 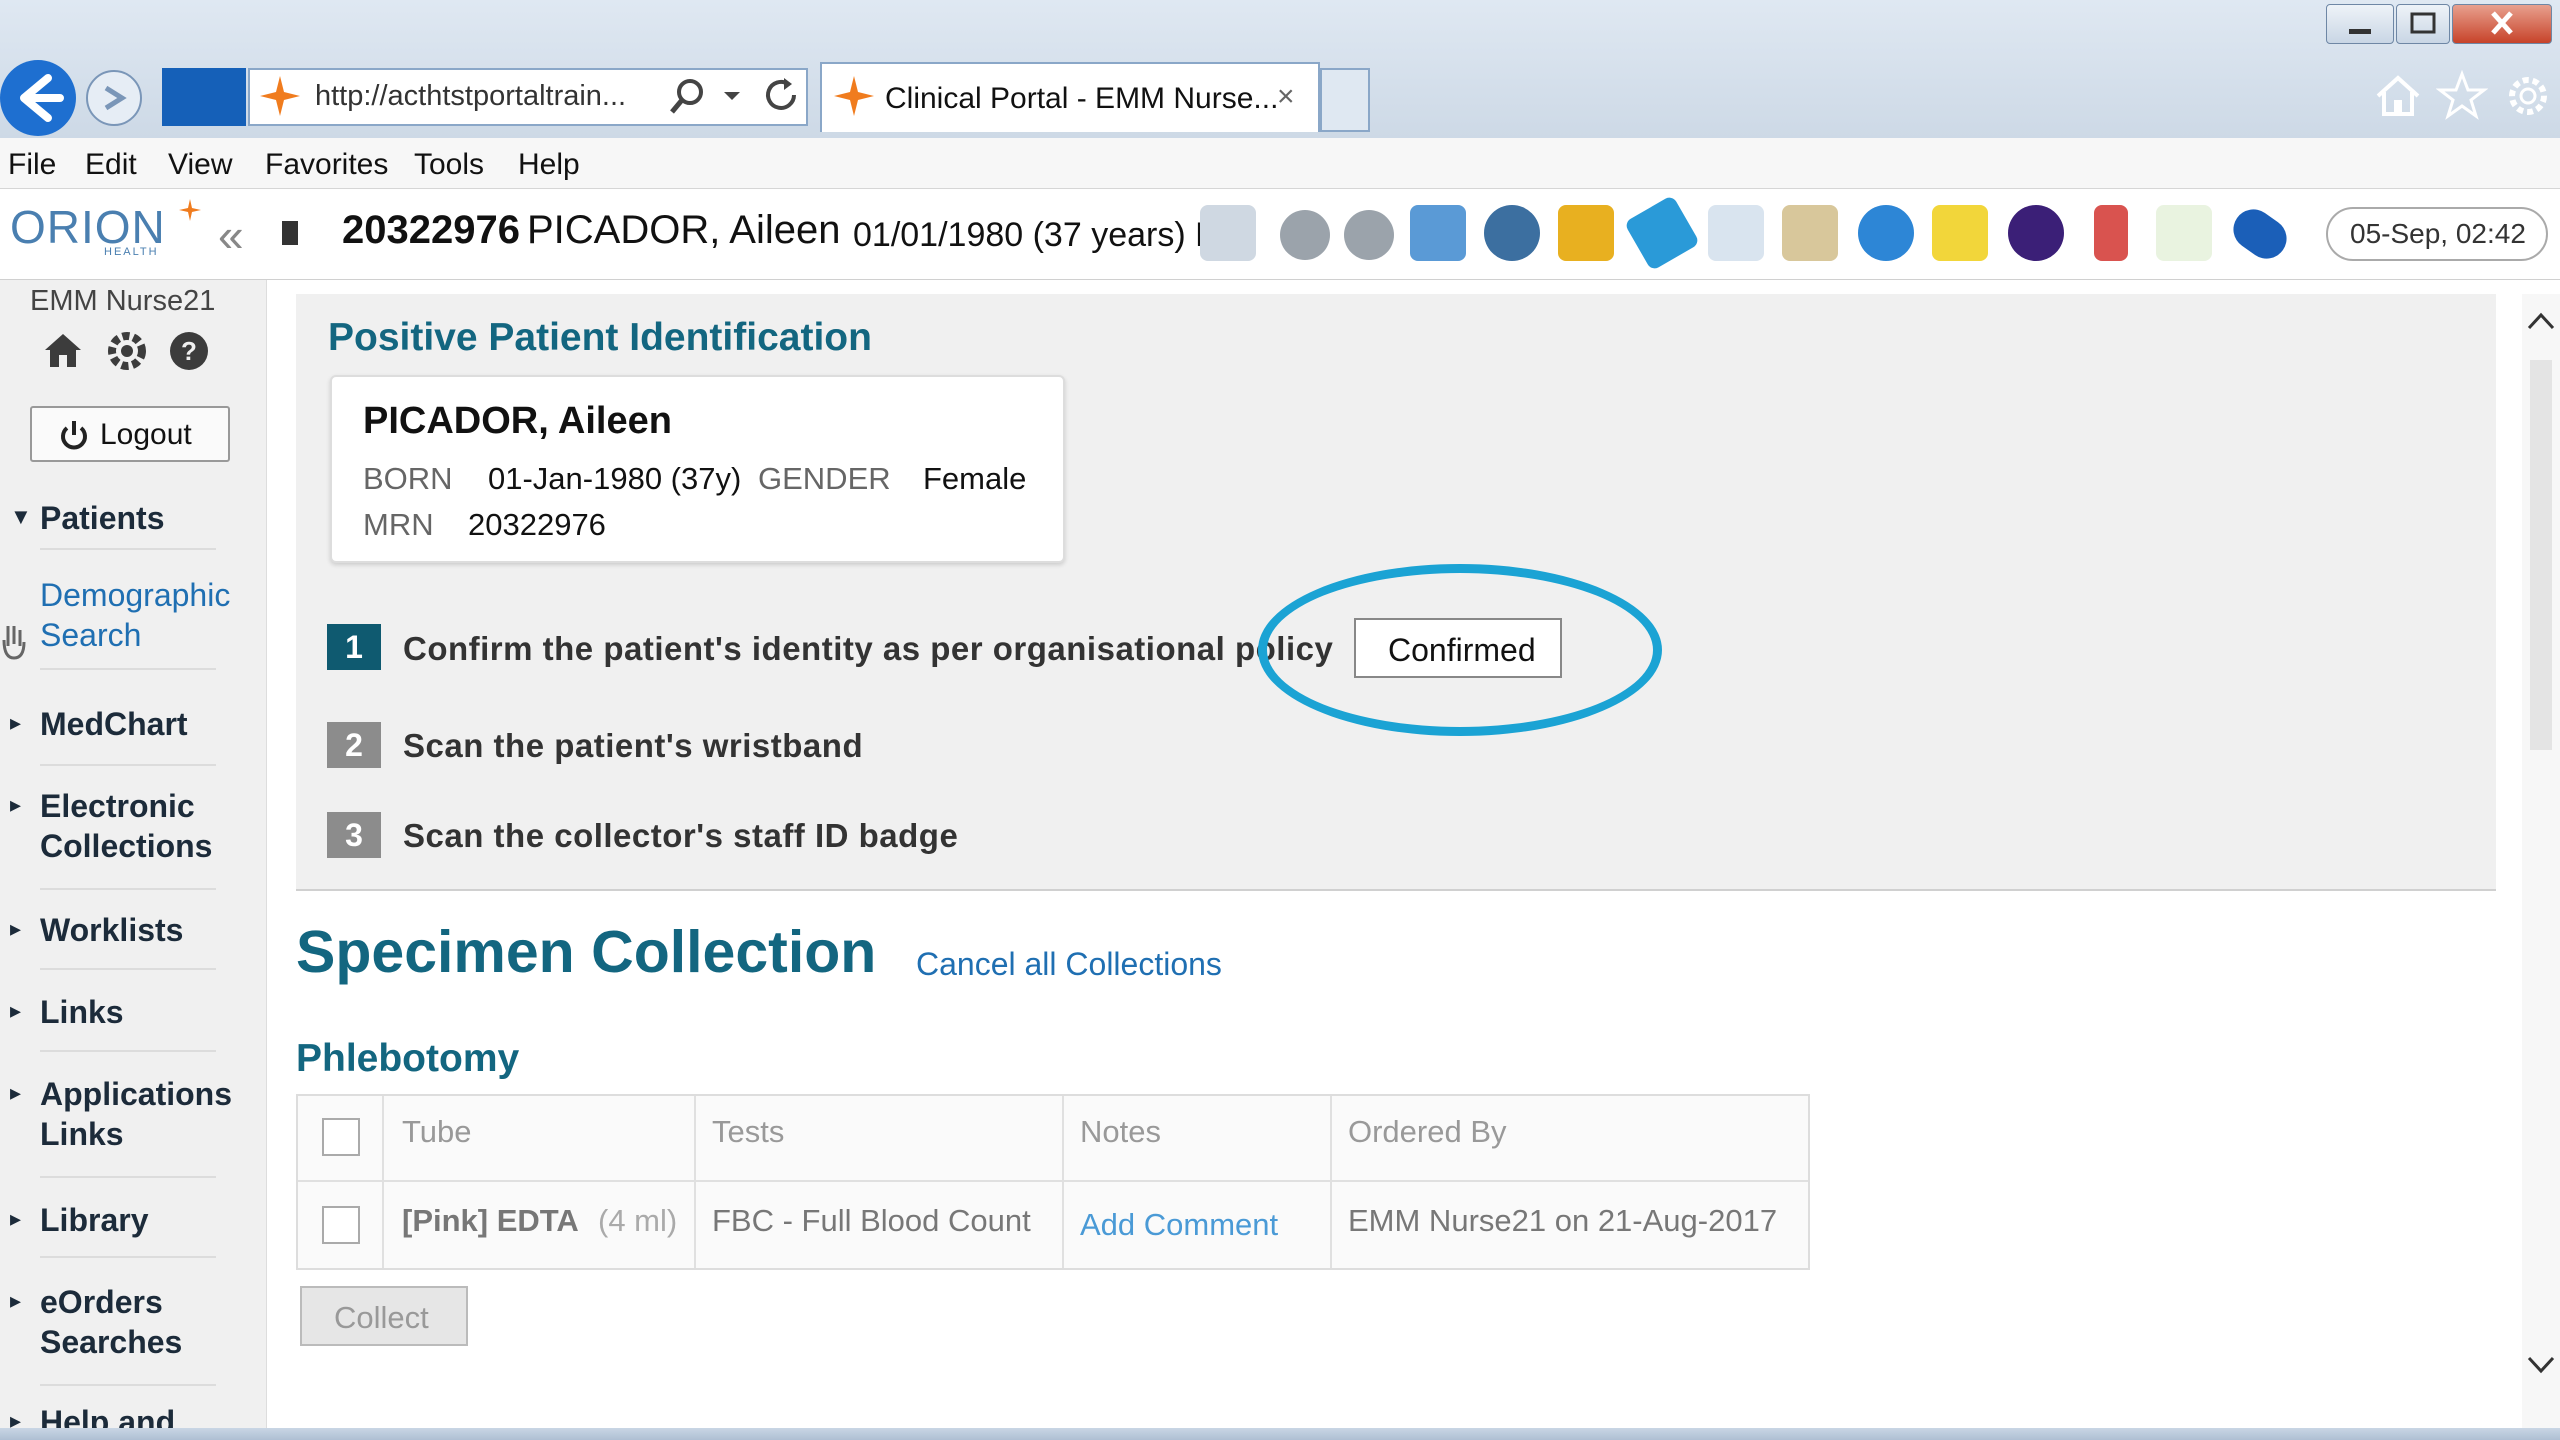 What do you see at coordinates (449, 165) in the screenshot?
I see `menu-tools: Tools` at bounding box center [449, 165].